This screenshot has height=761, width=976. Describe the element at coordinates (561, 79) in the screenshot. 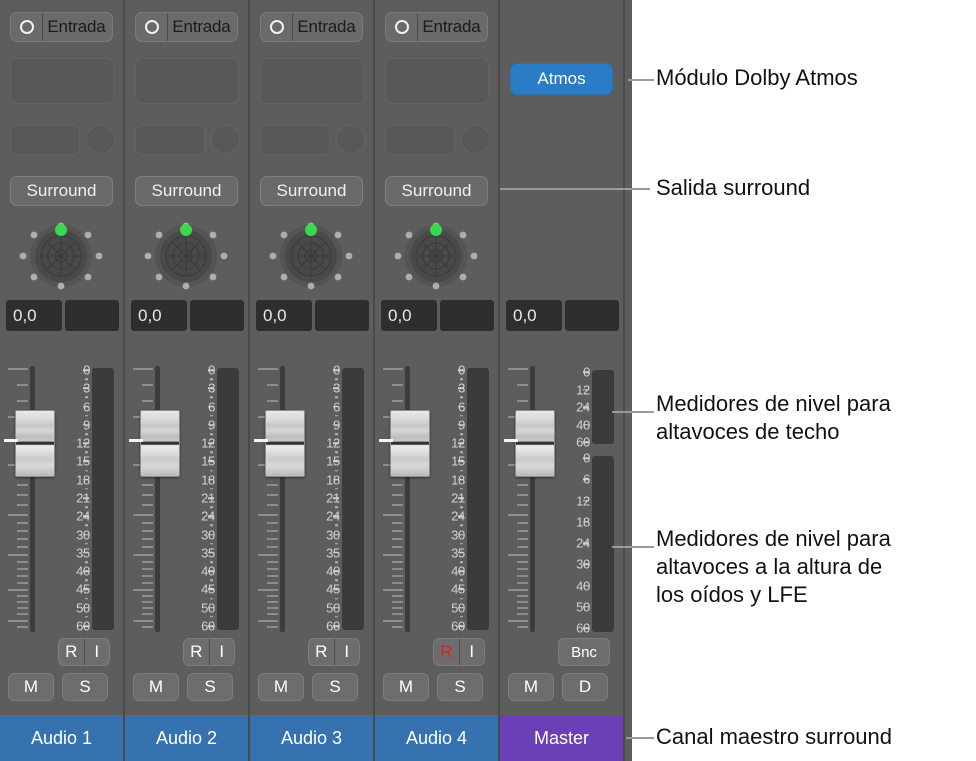

I see `atmos-plugin-button: Atmos` at that location.